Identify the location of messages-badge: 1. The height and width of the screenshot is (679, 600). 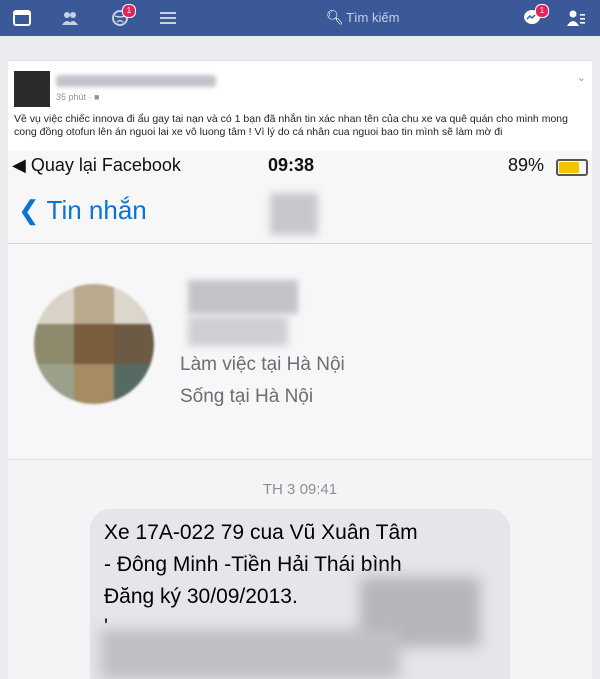
(542, 11).